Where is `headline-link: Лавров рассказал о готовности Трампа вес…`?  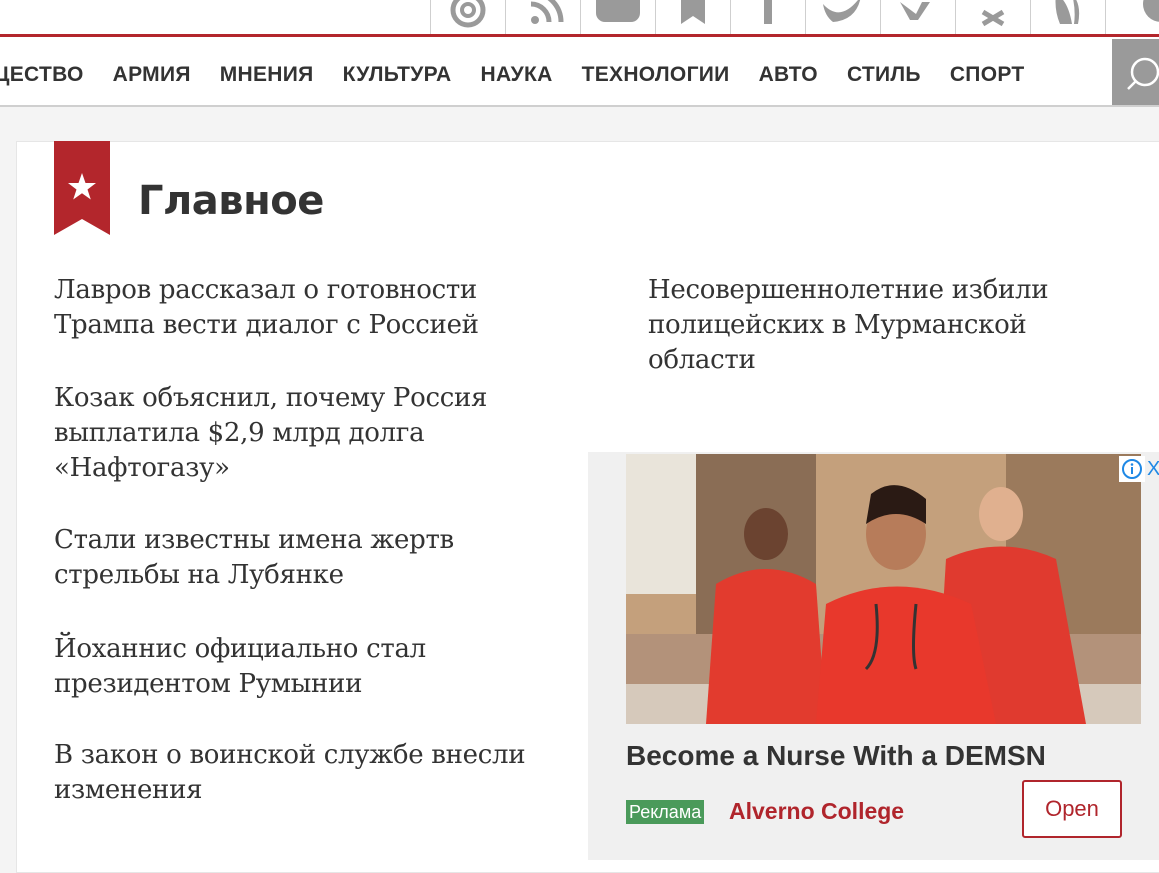
headline-link: Лавров рассказал о готовности Трампа вес… is located at coordinates (314, 308).